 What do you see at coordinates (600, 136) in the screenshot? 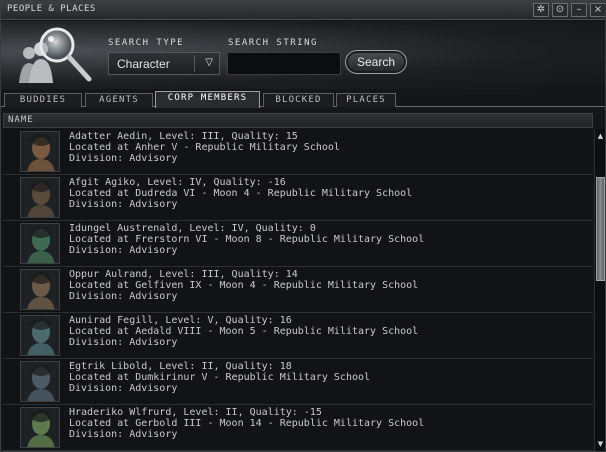
I see `scroll-up-icon: ▲` at bounding box center [600, 136].